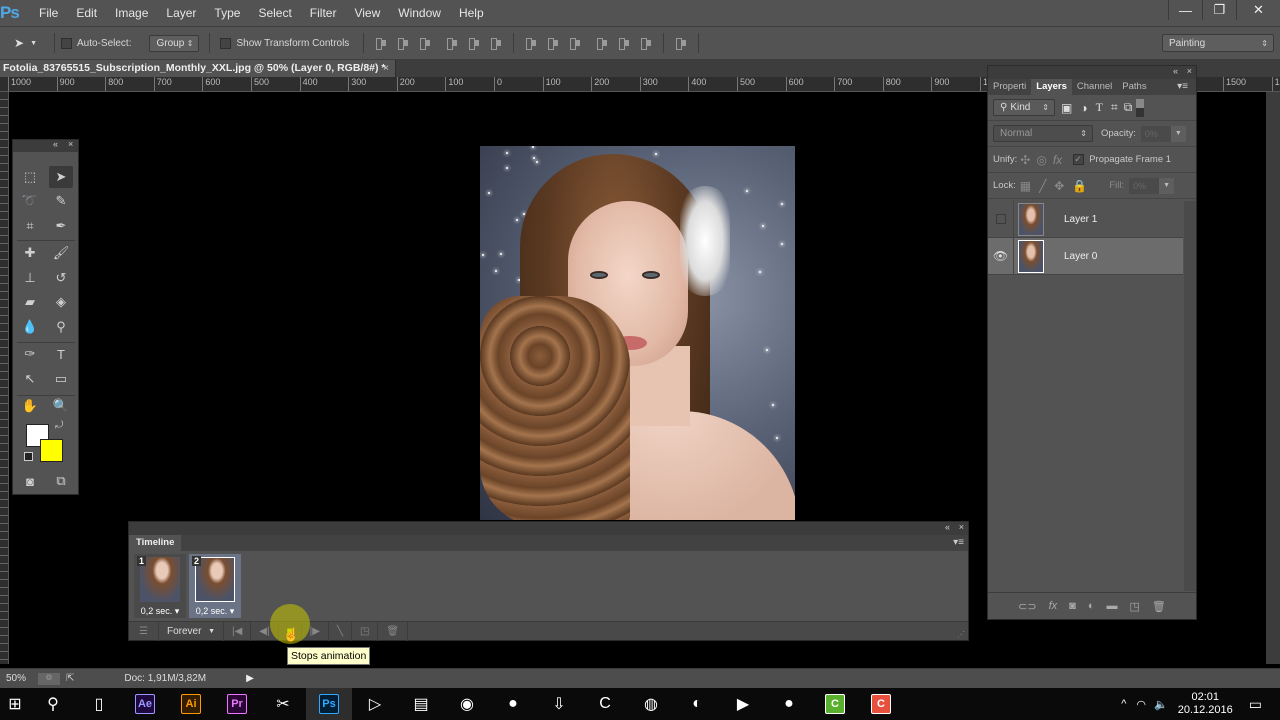  Describe the element at coordinates (155, 543) in the screenshot. I see `tab-timeline: Timeline` at that location.